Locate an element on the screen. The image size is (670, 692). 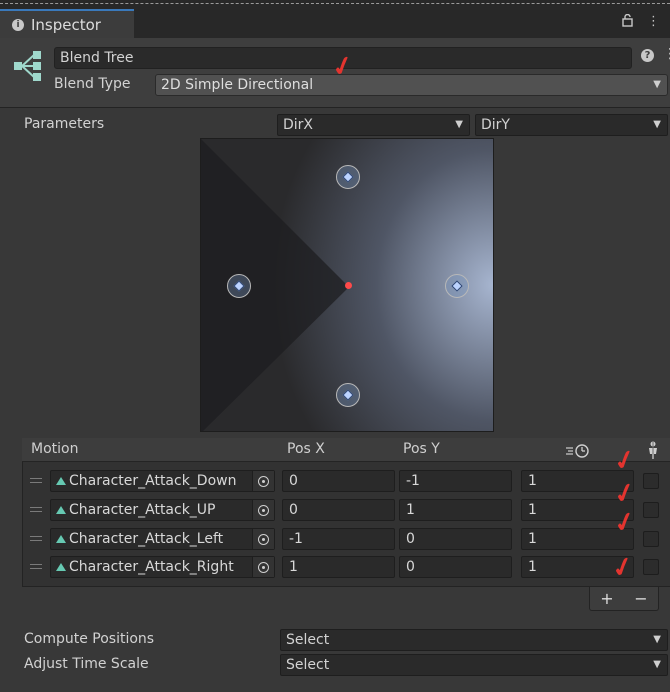
header-pos-y: Pos Y is located at coordinates (421, 449).